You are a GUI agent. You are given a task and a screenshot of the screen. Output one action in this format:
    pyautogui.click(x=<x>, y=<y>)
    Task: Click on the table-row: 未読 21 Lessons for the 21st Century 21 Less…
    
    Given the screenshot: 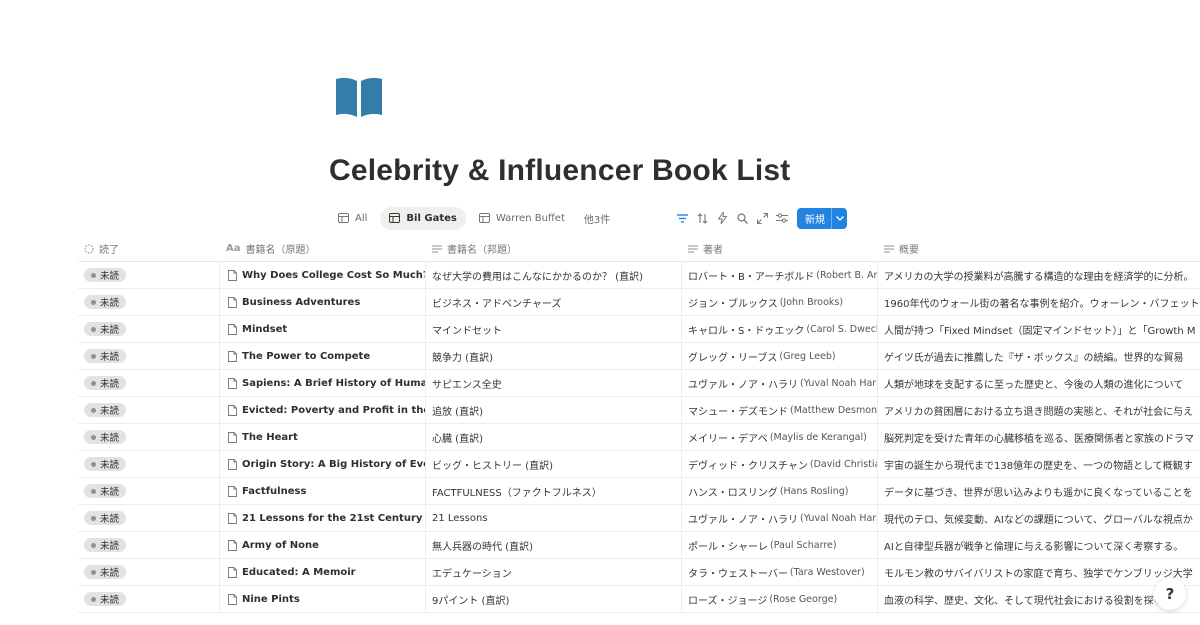 What is the action you would take?
    pyautogui.click(x=639, y=518)
    